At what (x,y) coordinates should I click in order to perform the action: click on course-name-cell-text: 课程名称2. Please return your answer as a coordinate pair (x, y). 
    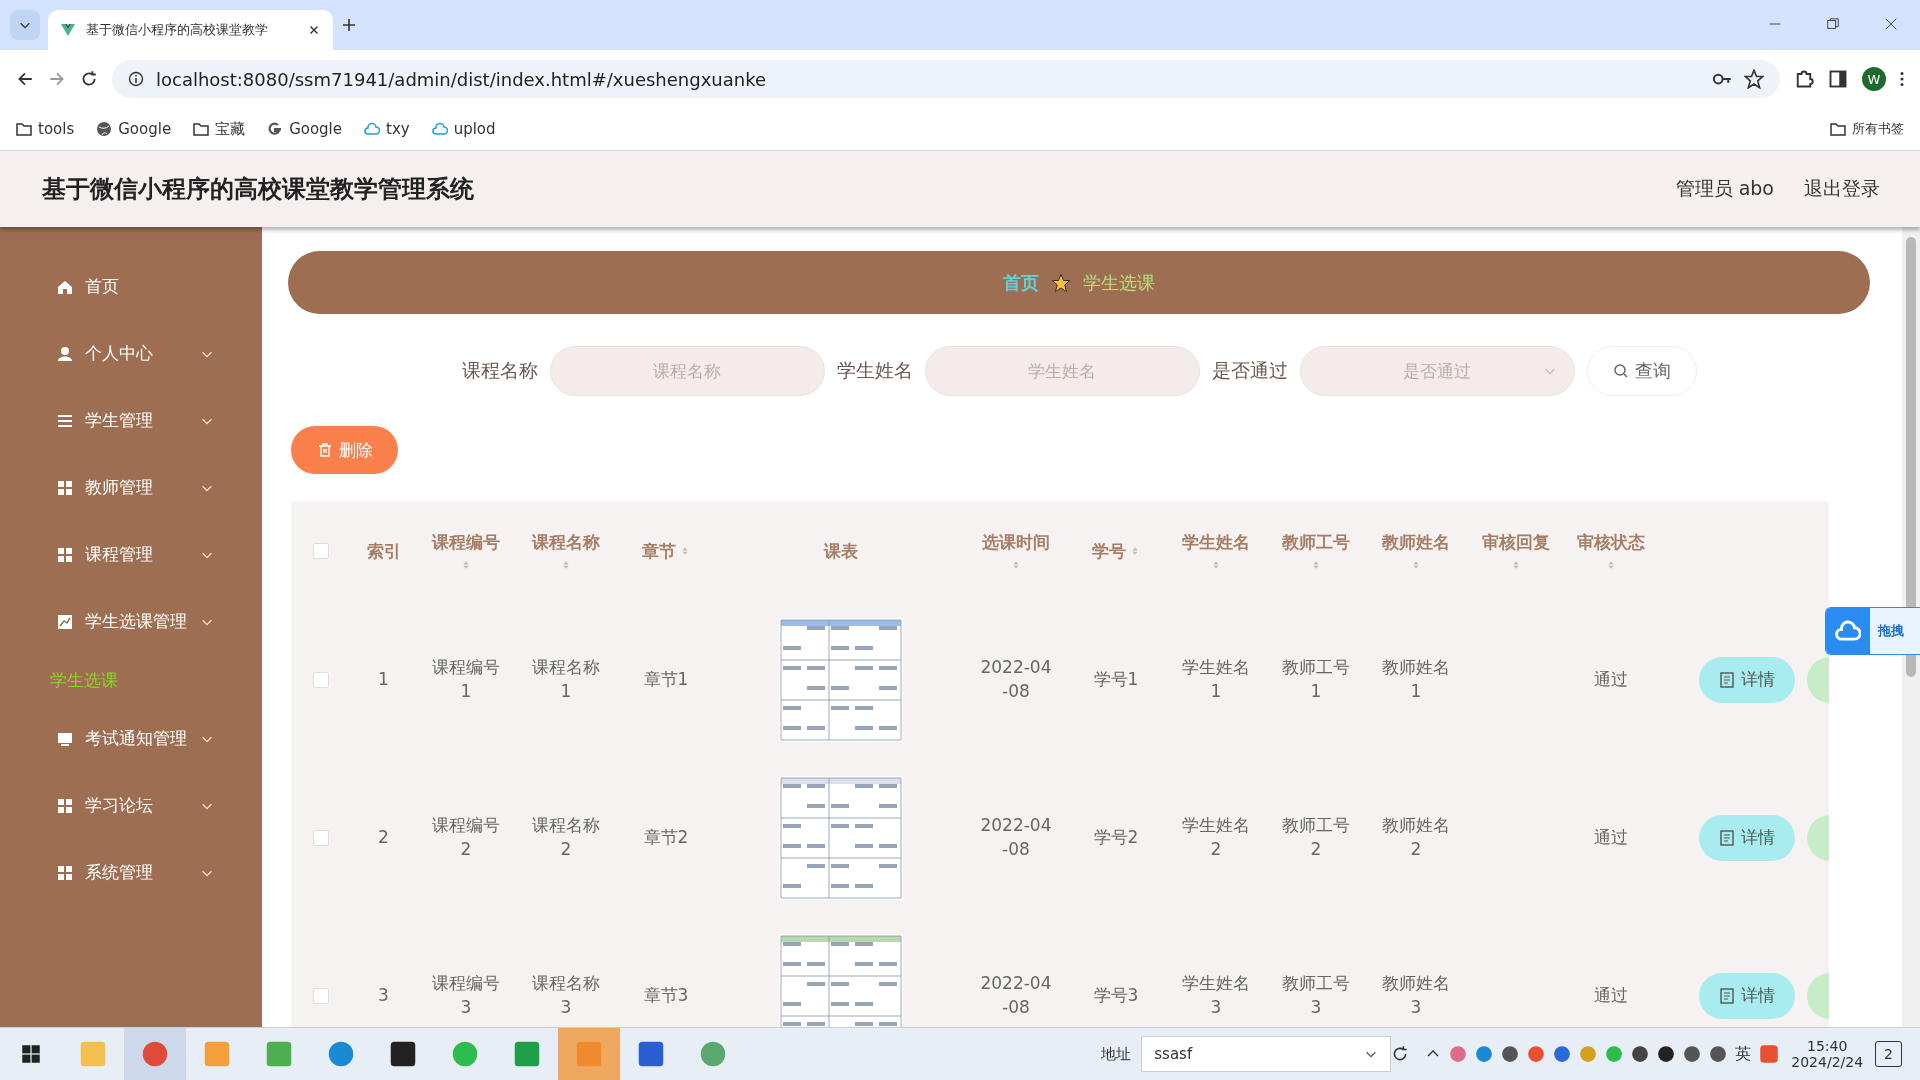
    Looking at the image, I should click on (566, 837).